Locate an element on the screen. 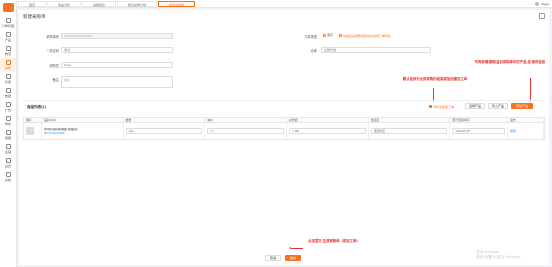 The height and width of the screenshot is (267, 552). user-name: Mega is located at coordinates (545, 3).